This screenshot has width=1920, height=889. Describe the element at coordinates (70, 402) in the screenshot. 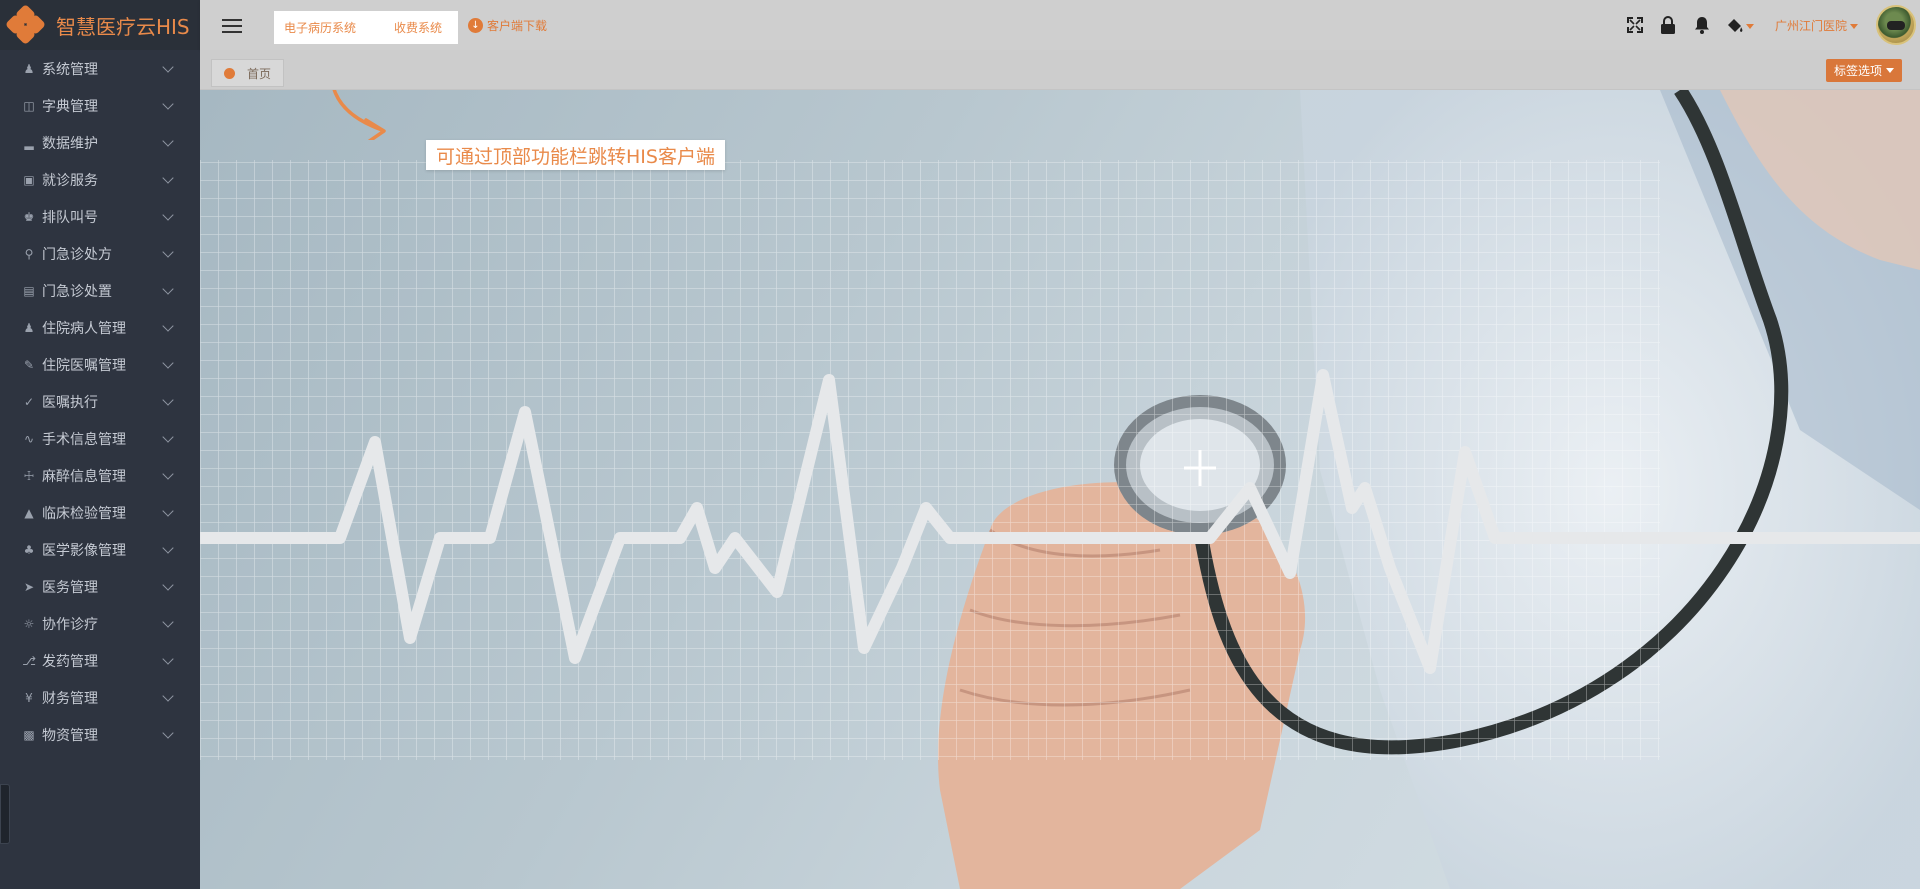

I see `sidebar-item-label: 医嘱执行` at that location.